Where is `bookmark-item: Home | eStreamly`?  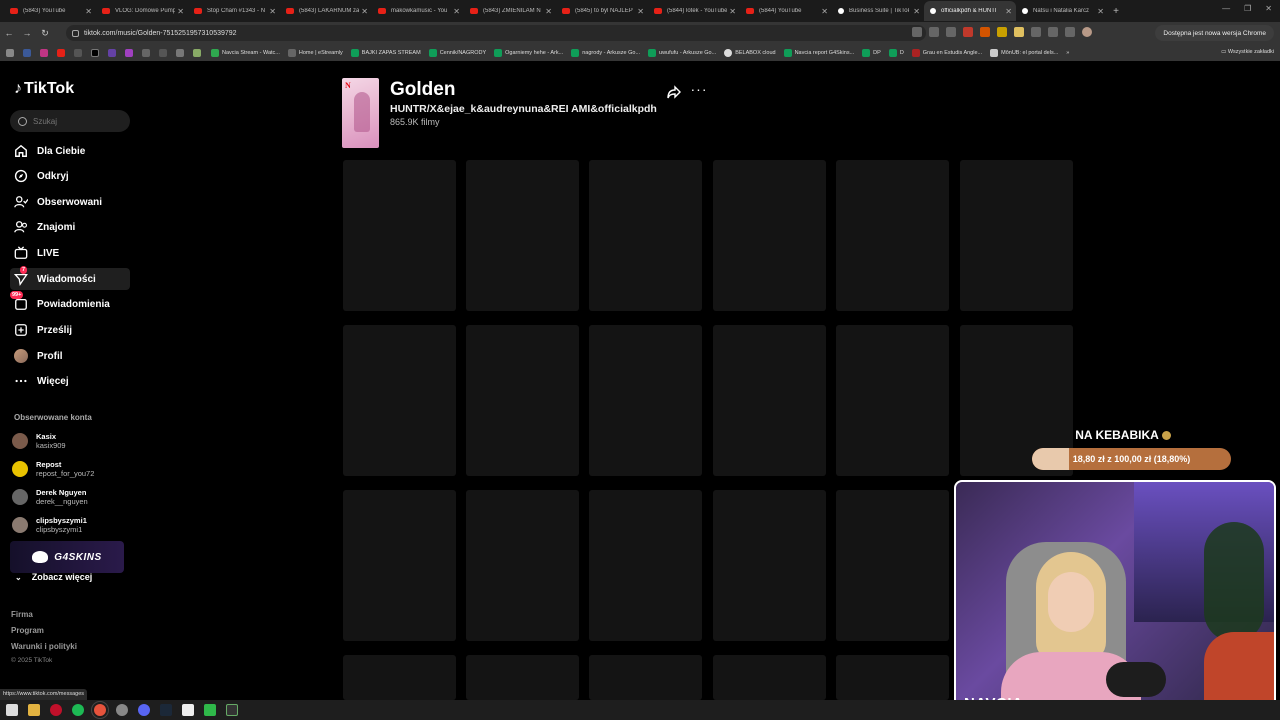 bookmark-item: Home | eStreamly is located at coordinates (315, 52).